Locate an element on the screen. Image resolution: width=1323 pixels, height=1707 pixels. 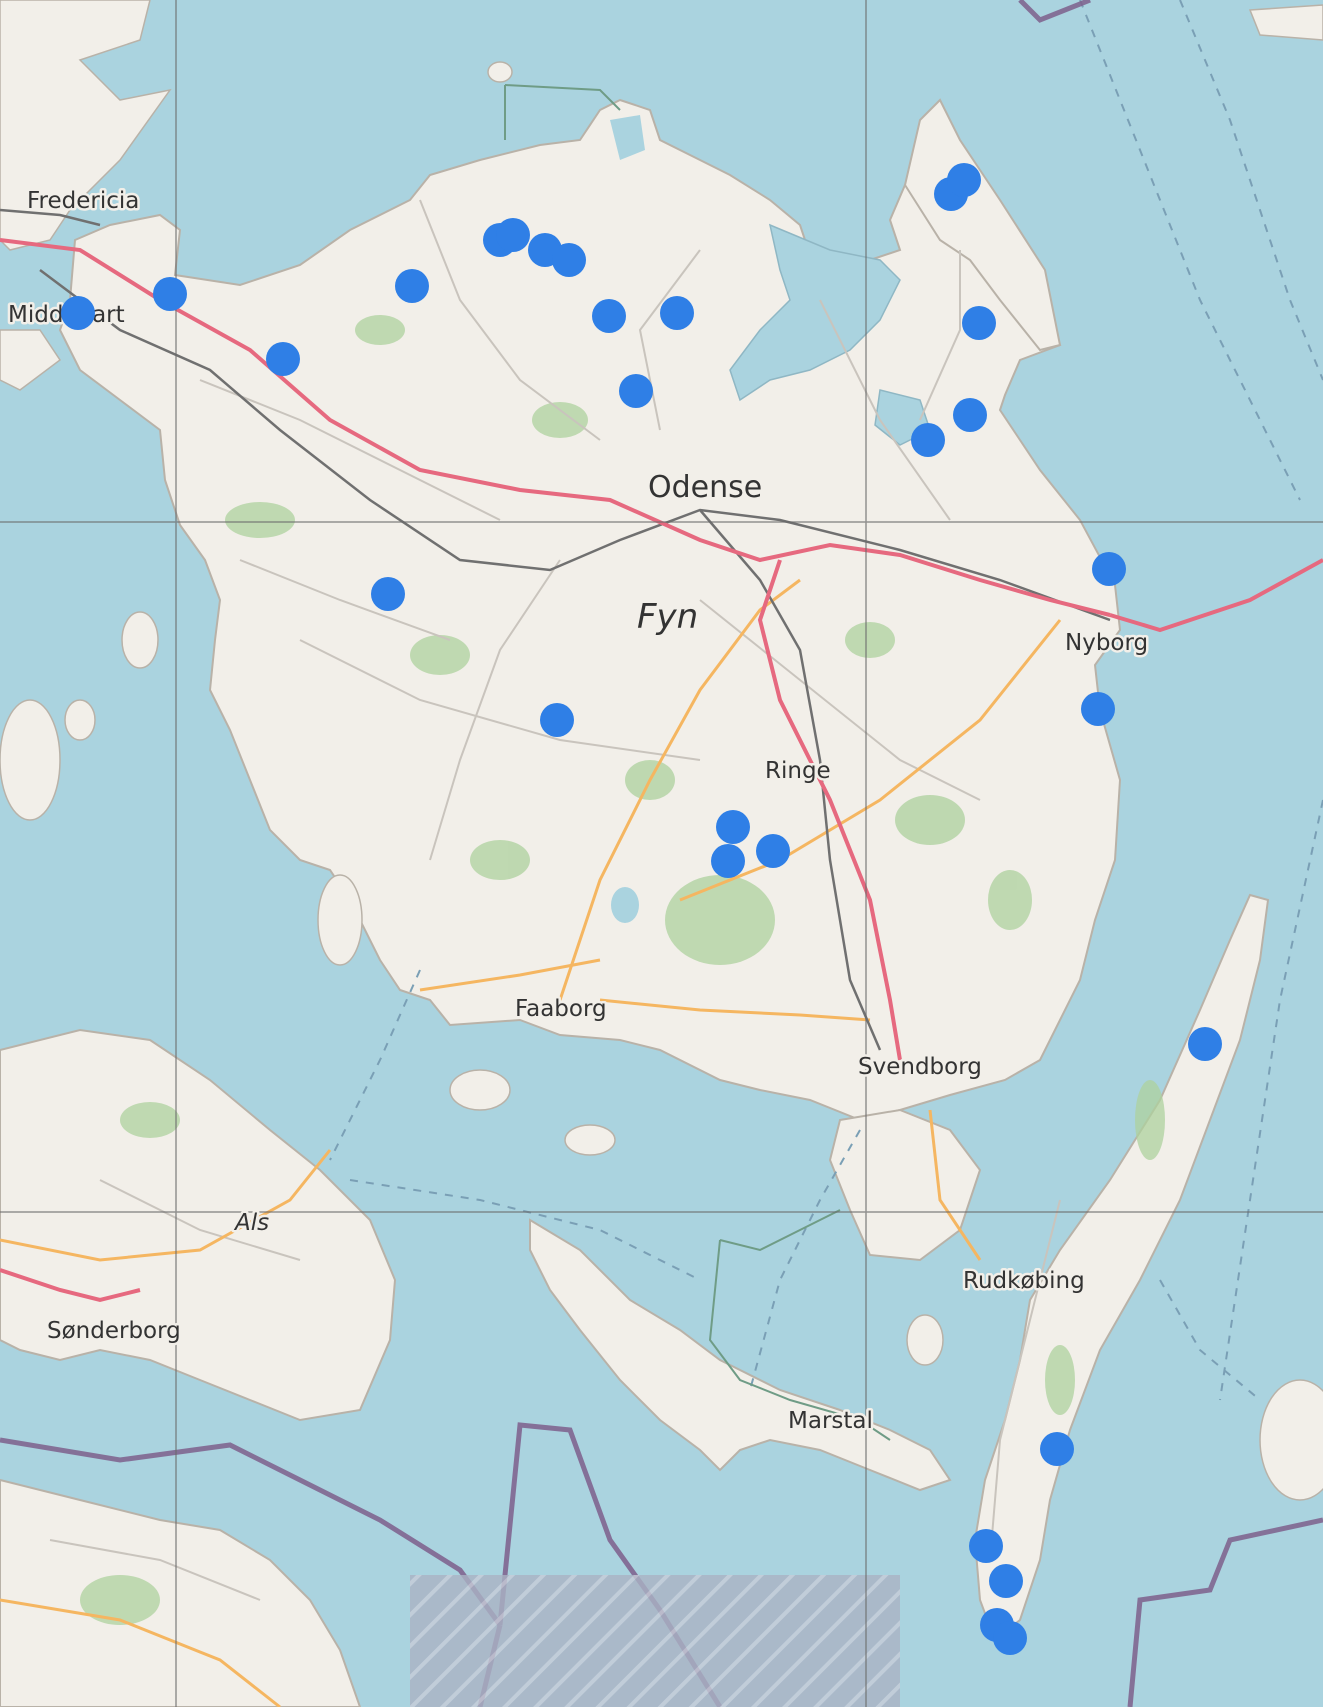
label-marstal: Marstal is located at coordinates (830, 1421).